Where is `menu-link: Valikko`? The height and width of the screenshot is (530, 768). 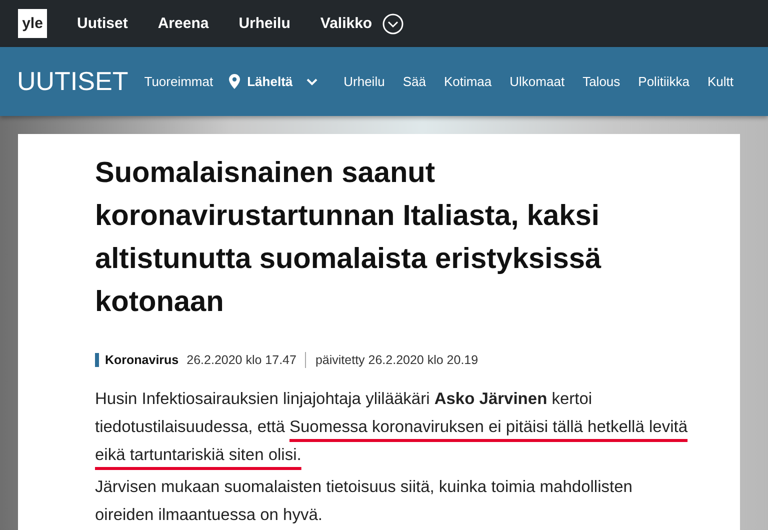 menu-link: Valikko is located at coordinates (346, 23).